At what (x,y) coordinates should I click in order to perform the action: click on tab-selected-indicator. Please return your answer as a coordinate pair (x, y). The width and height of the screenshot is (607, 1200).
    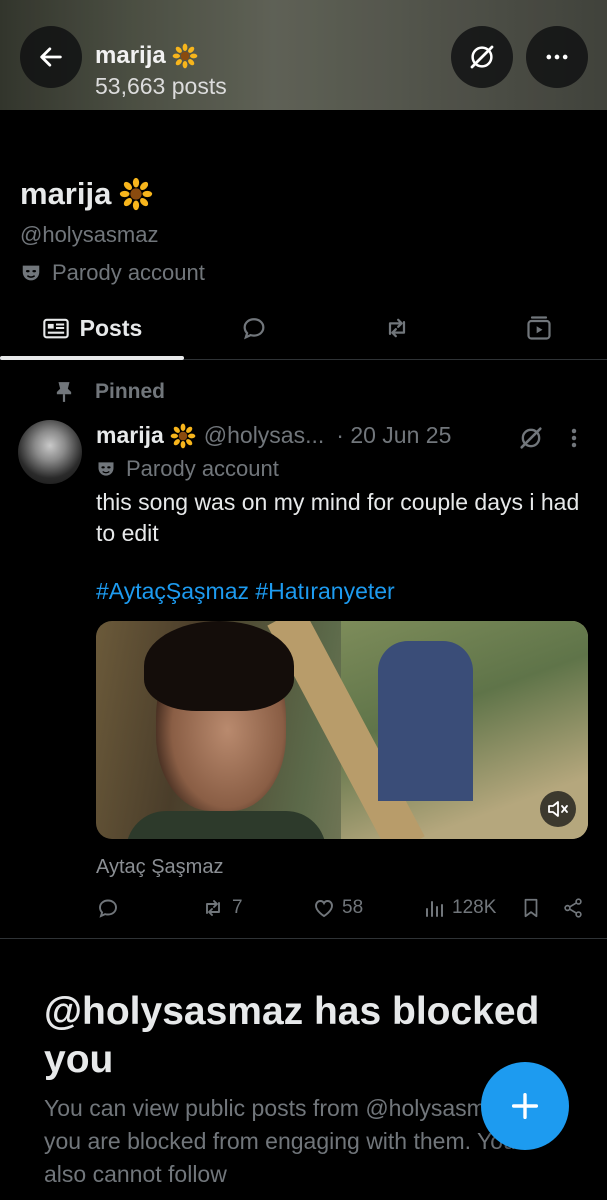
    Looking at the image, I should click on (92, 358).